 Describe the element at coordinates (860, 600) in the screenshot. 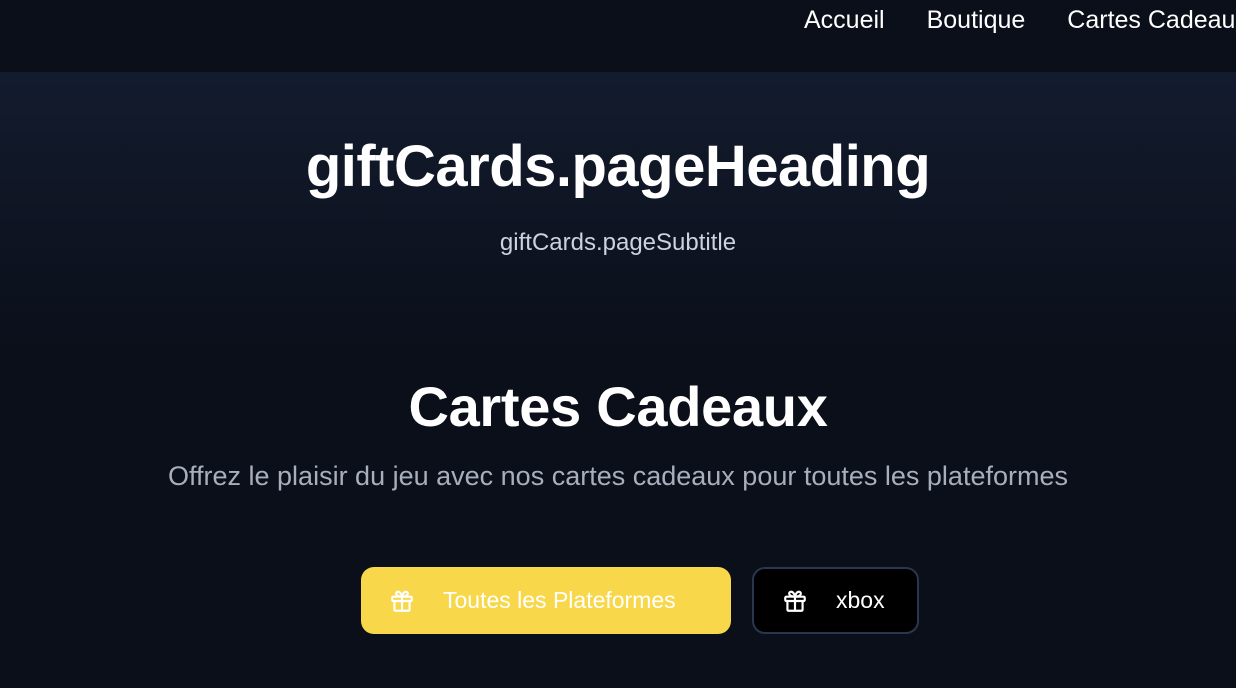

I see `filter-label: xbox` at that location.